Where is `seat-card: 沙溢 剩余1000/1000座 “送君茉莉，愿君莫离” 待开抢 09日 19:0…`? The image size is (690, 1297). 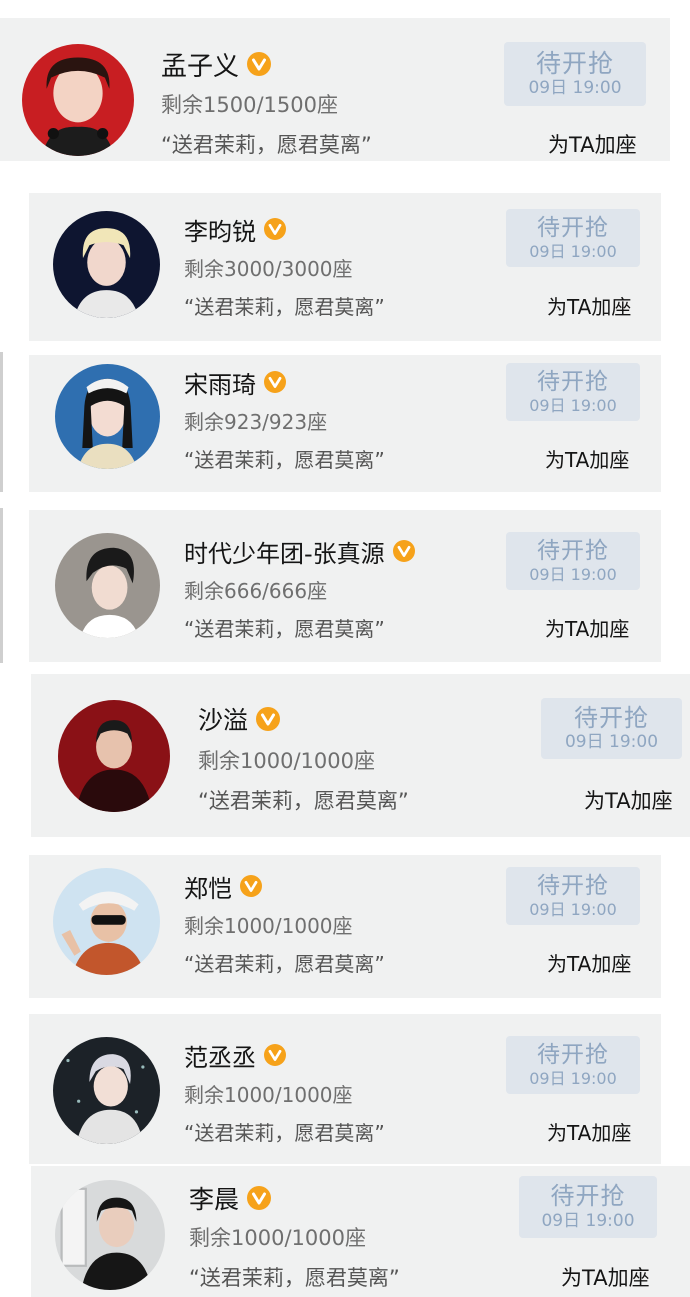
seat-card: 沙溢 剩余1000/1000座 “送君茉莉，愿君莫离” 待开抢 09日 19:0… is located at coordinates (360, 755).